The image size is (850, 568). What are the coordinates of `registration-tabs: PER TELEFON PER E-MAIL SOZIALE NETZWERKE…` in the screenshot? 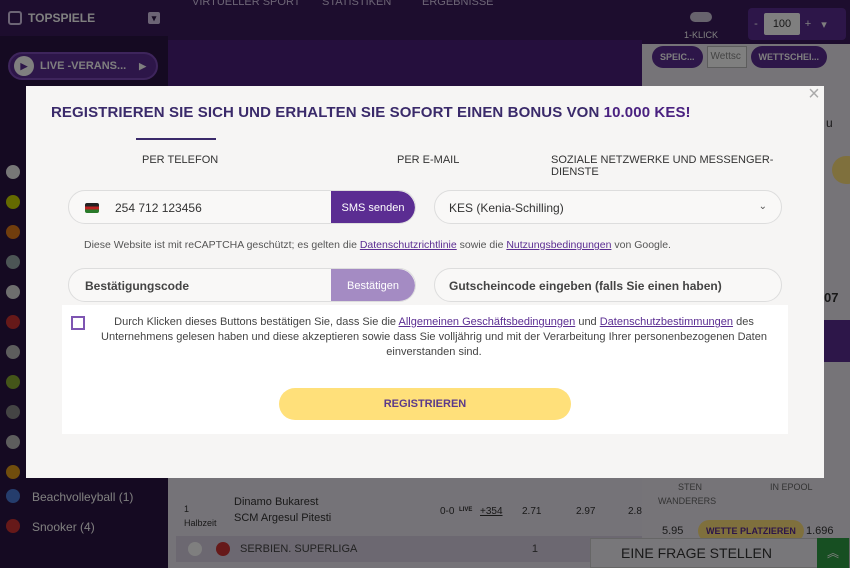 It's located at (452, 158).